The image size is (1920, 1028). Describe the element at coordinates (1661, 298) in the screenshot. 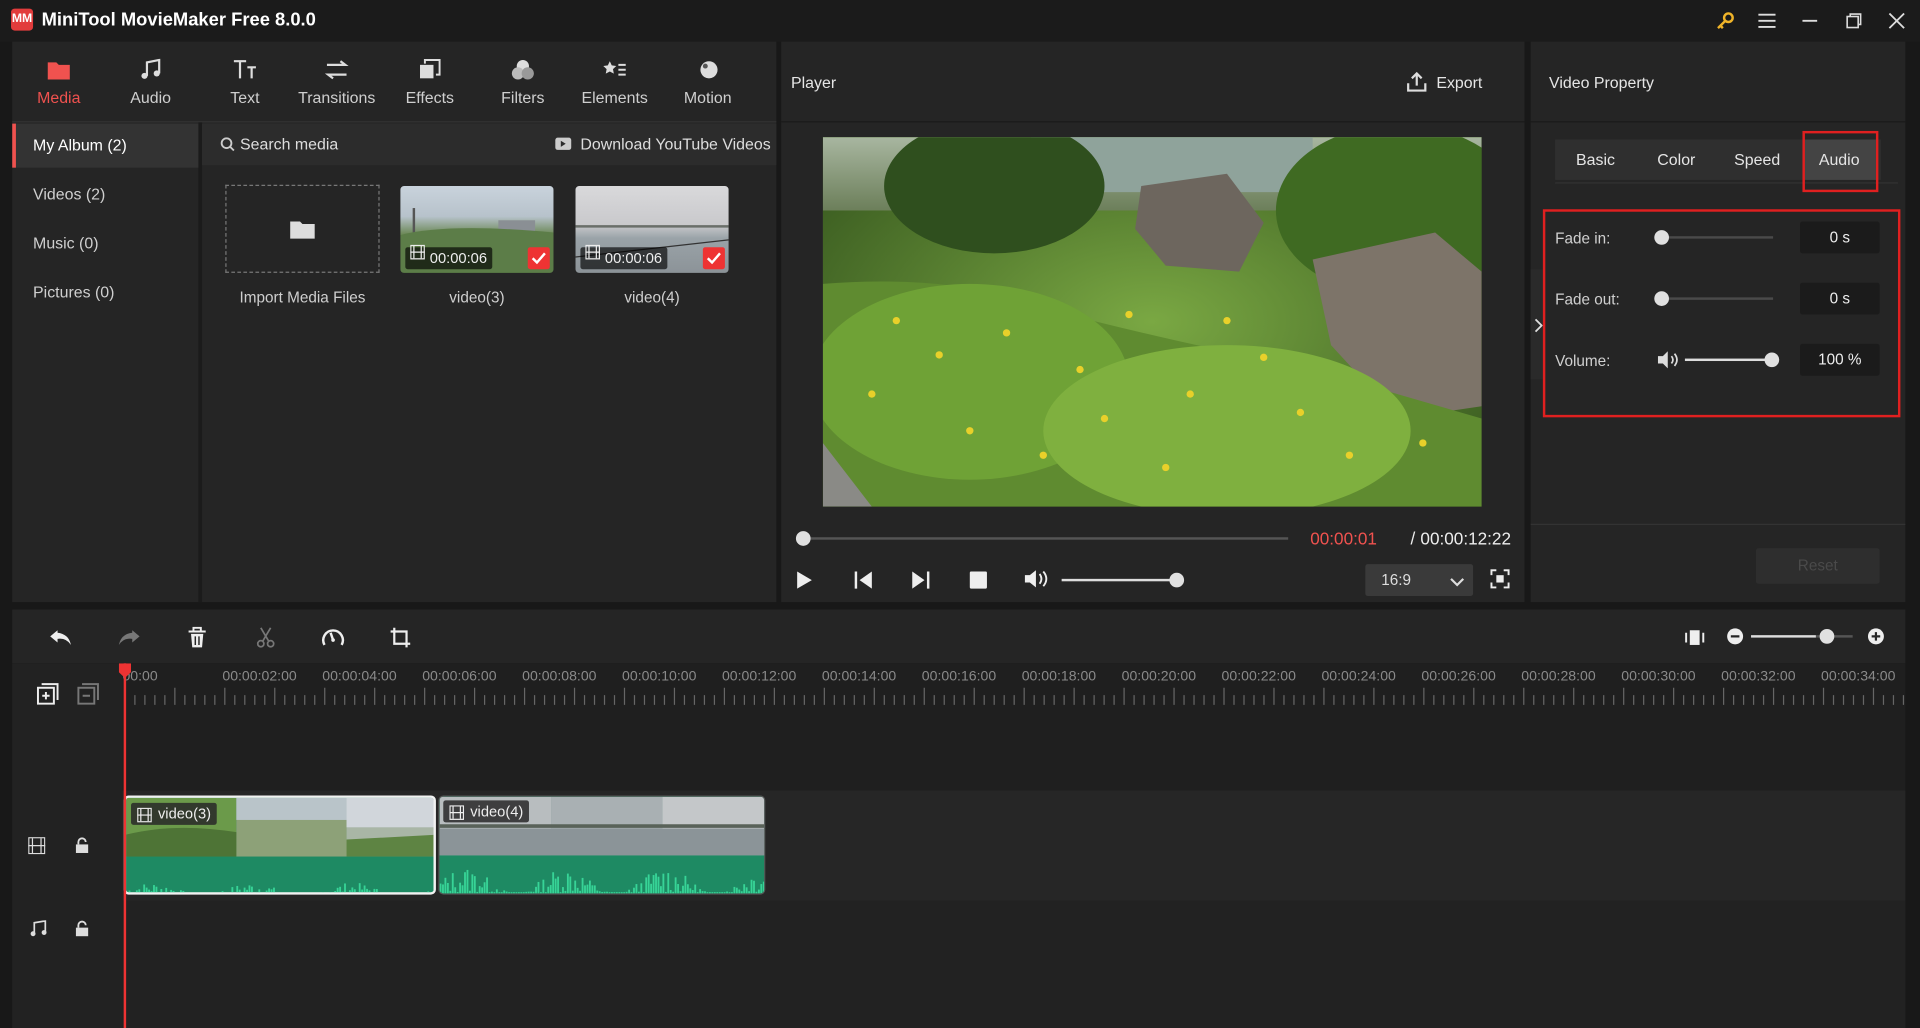

I see `fade-out-handle` at that location.